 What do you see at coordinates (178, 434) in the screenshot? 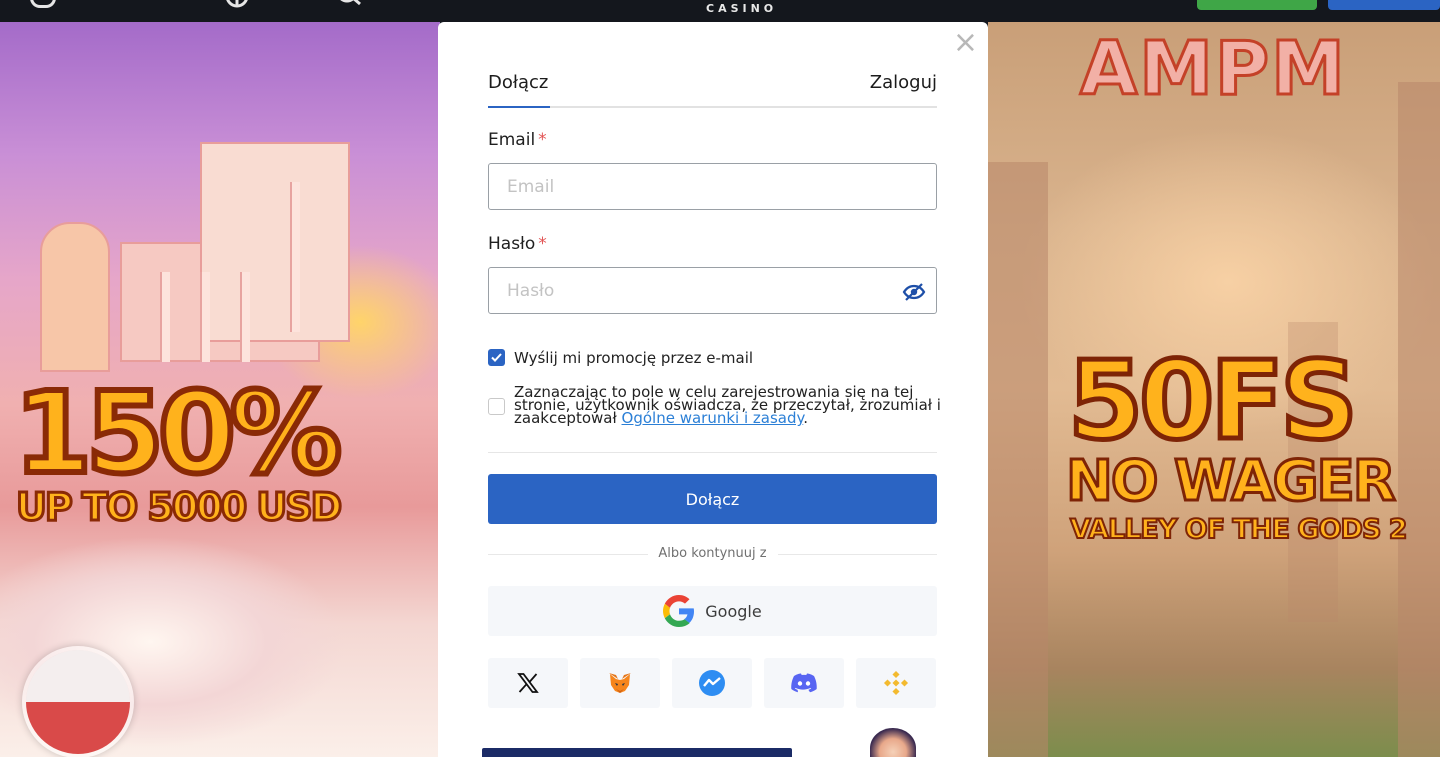
I see `promo-headline: 150%` at bounding box center [178, 434].